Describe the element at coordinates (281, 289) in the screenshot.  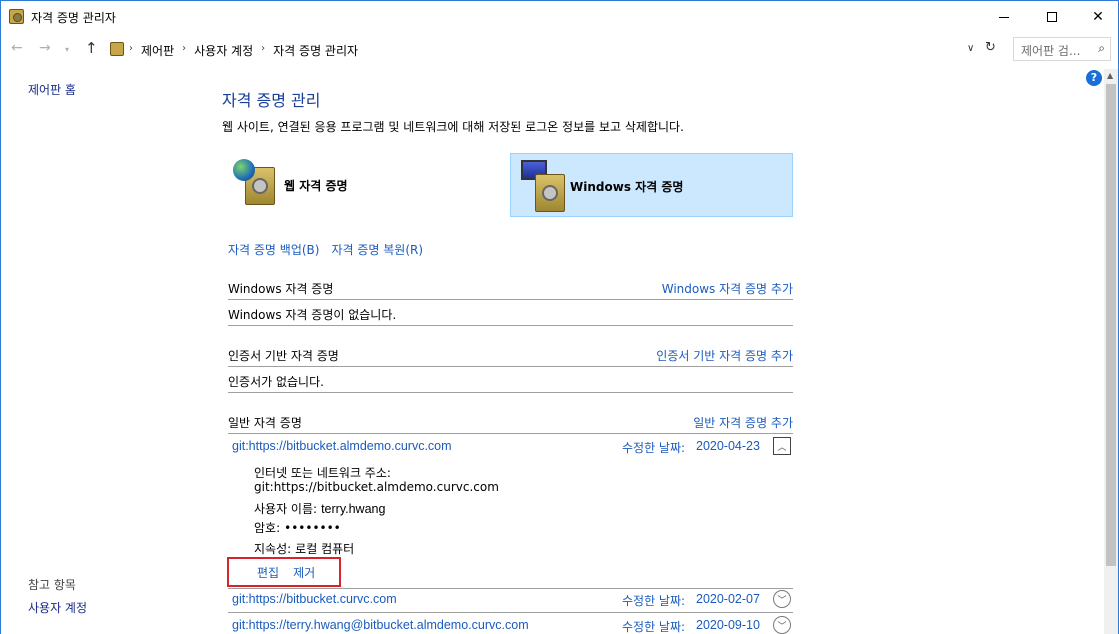
I see `section-title: Windows 자격 증명` at that location.